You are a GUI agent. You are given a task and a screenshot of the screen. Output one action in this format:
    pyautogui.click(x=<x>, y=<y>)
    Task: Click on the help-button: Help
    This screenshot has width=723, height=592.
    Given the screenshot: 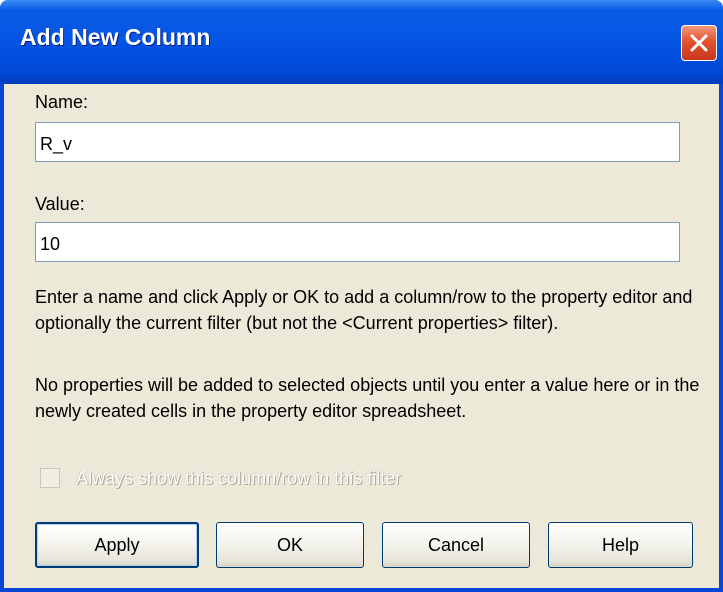 What is the action you would take?
    pyautogui.click(x=620, y=545)
    